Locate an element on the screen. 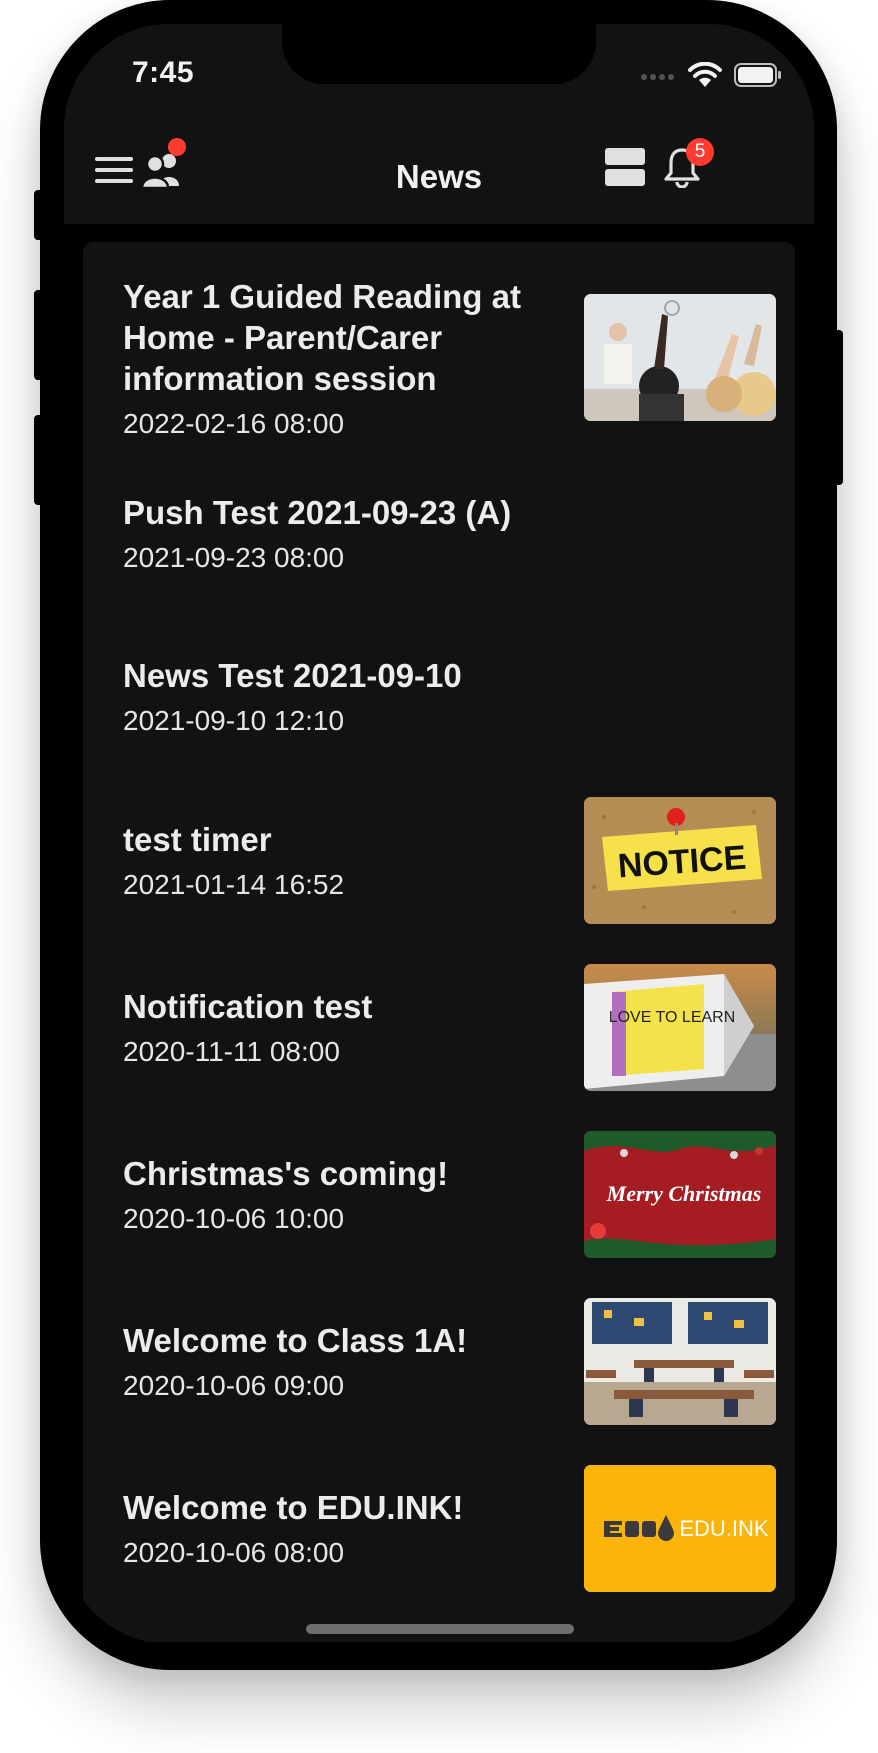 Image resolution: width=878 pixels, height=1753 pixels. news-item-text: Welcome to Class 1A! 2020-10-06 09:00 is located at coordinates (338, 1361).